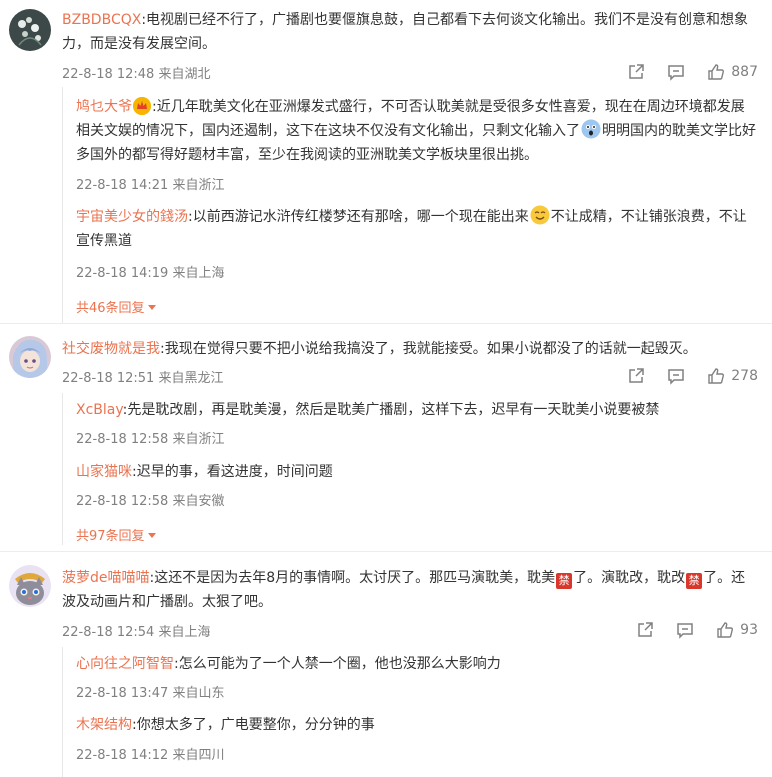  Describe the element at coordinates (749, 630) in the screenshot. I see `like-count: 93` at that location.